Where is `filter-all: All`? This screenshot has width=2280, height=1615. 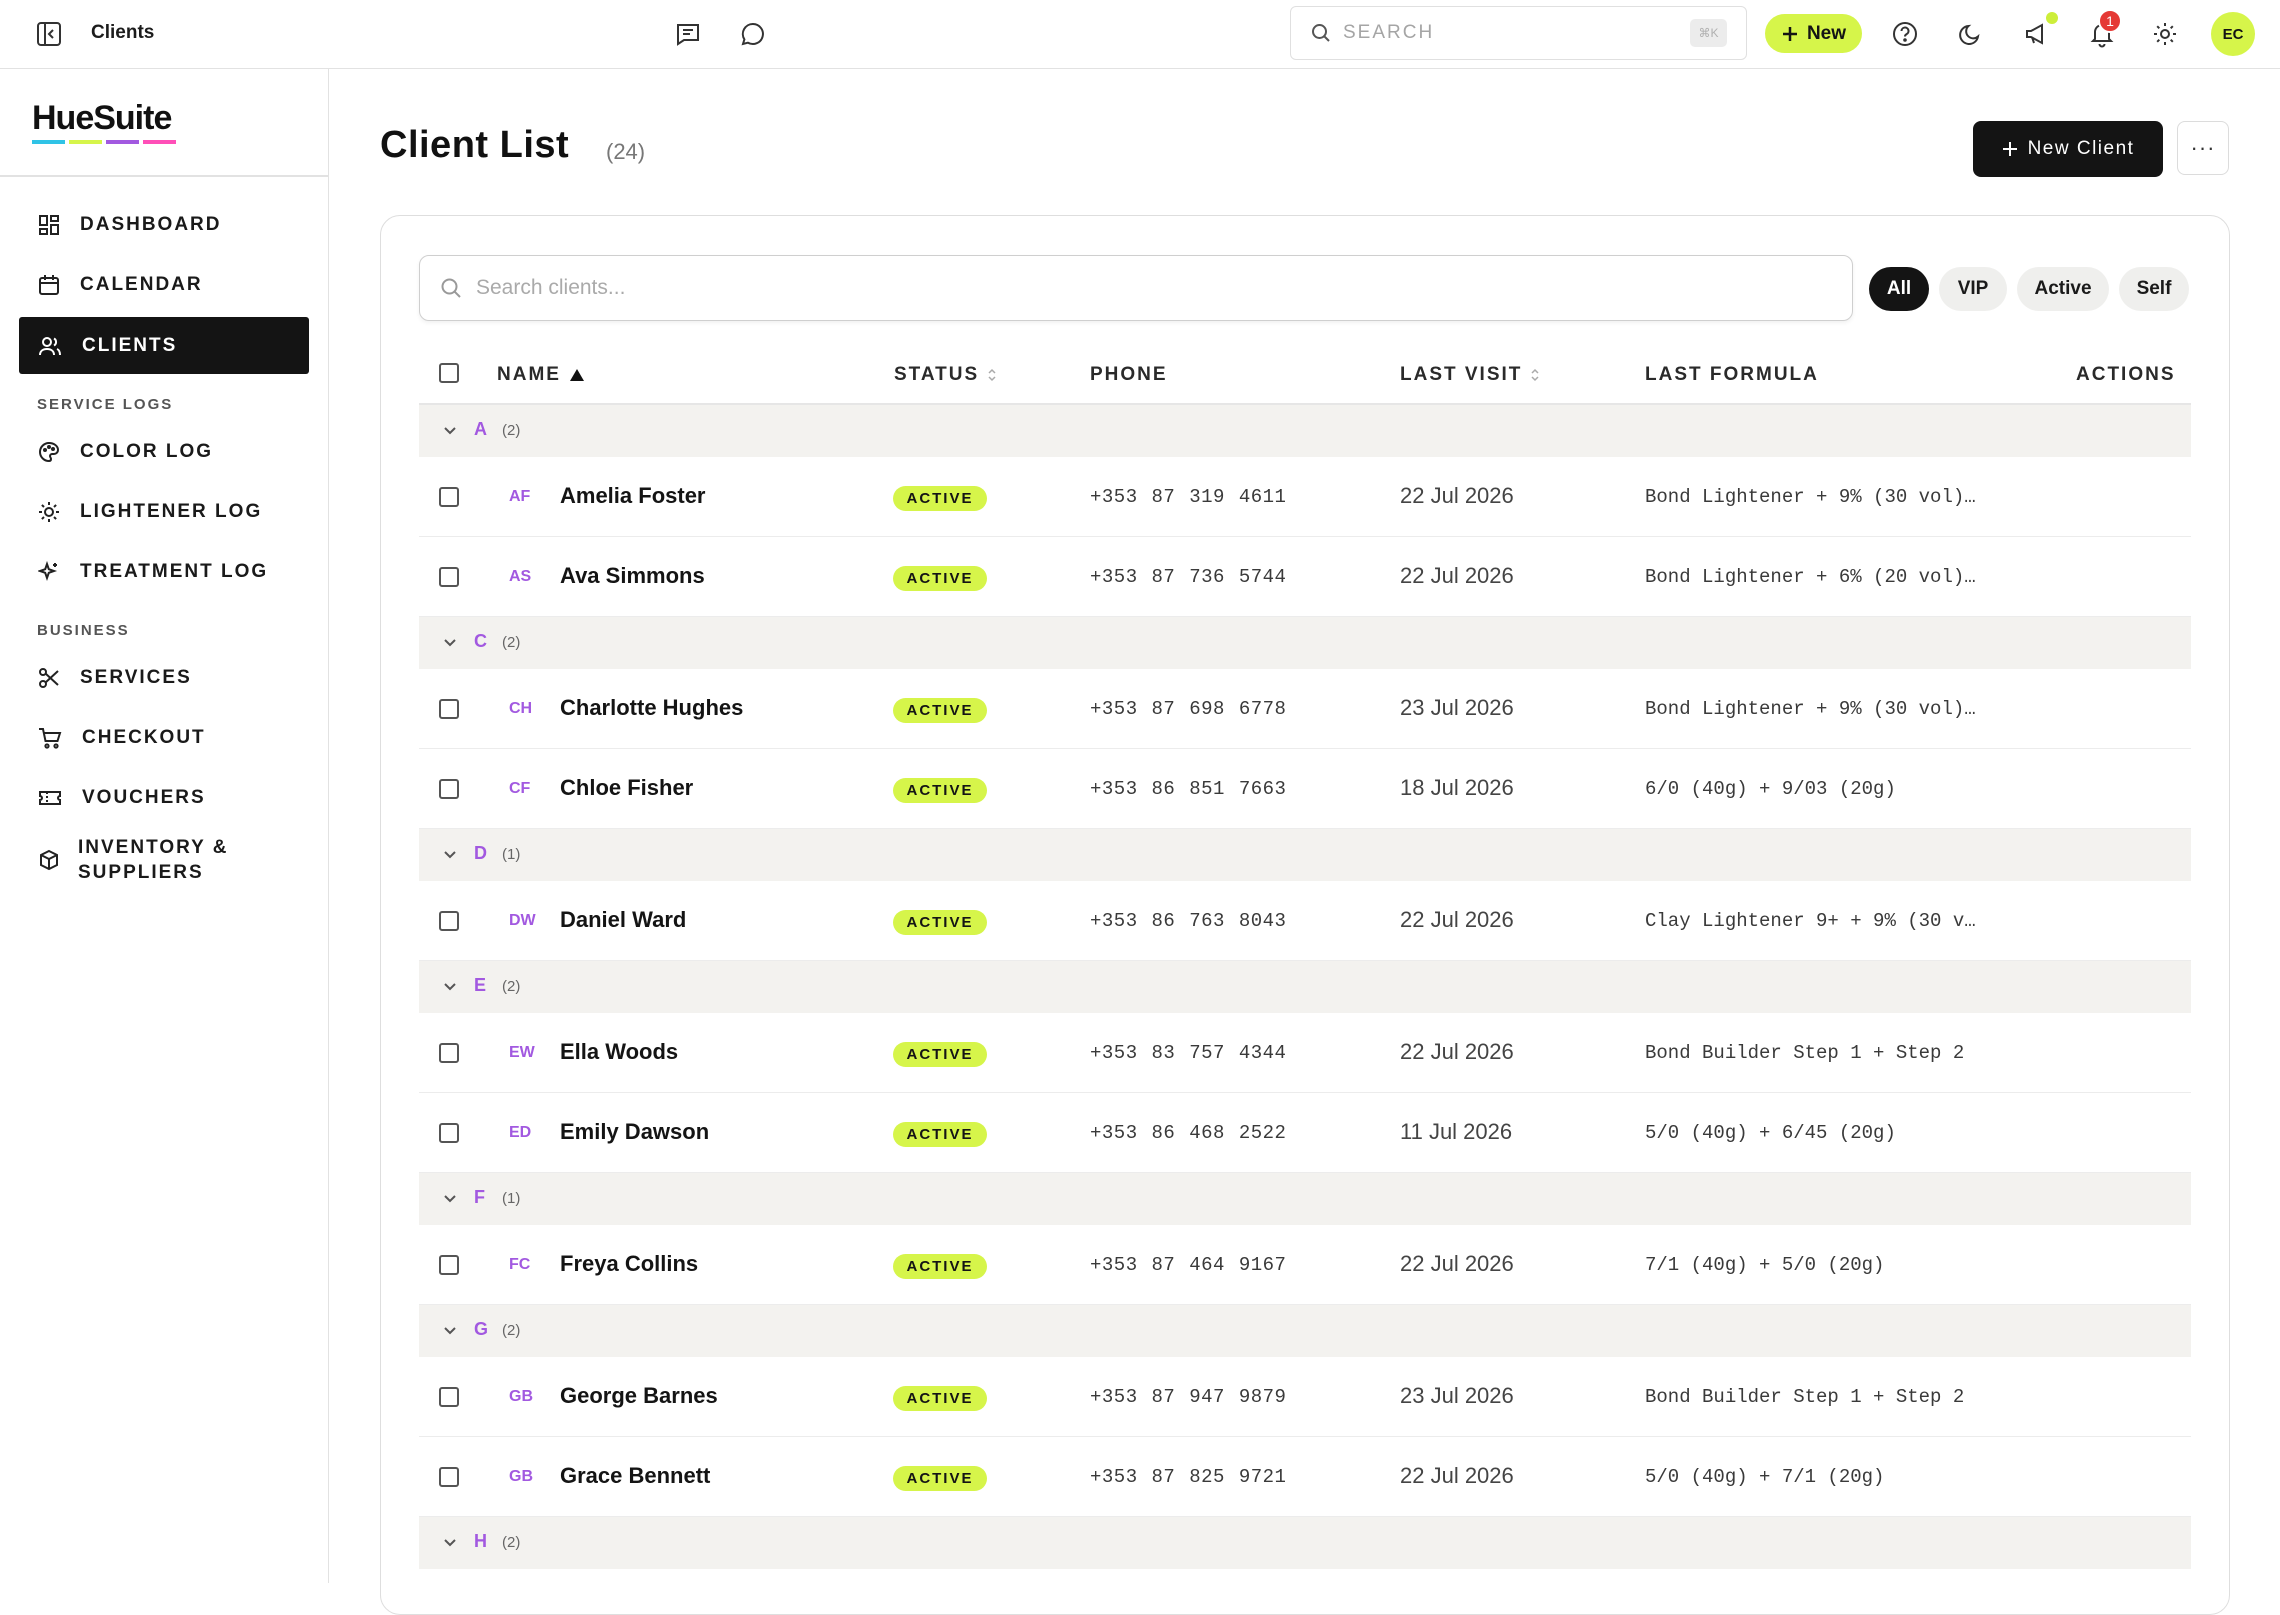
filter-all: All is located at coordinates (1899, 289).